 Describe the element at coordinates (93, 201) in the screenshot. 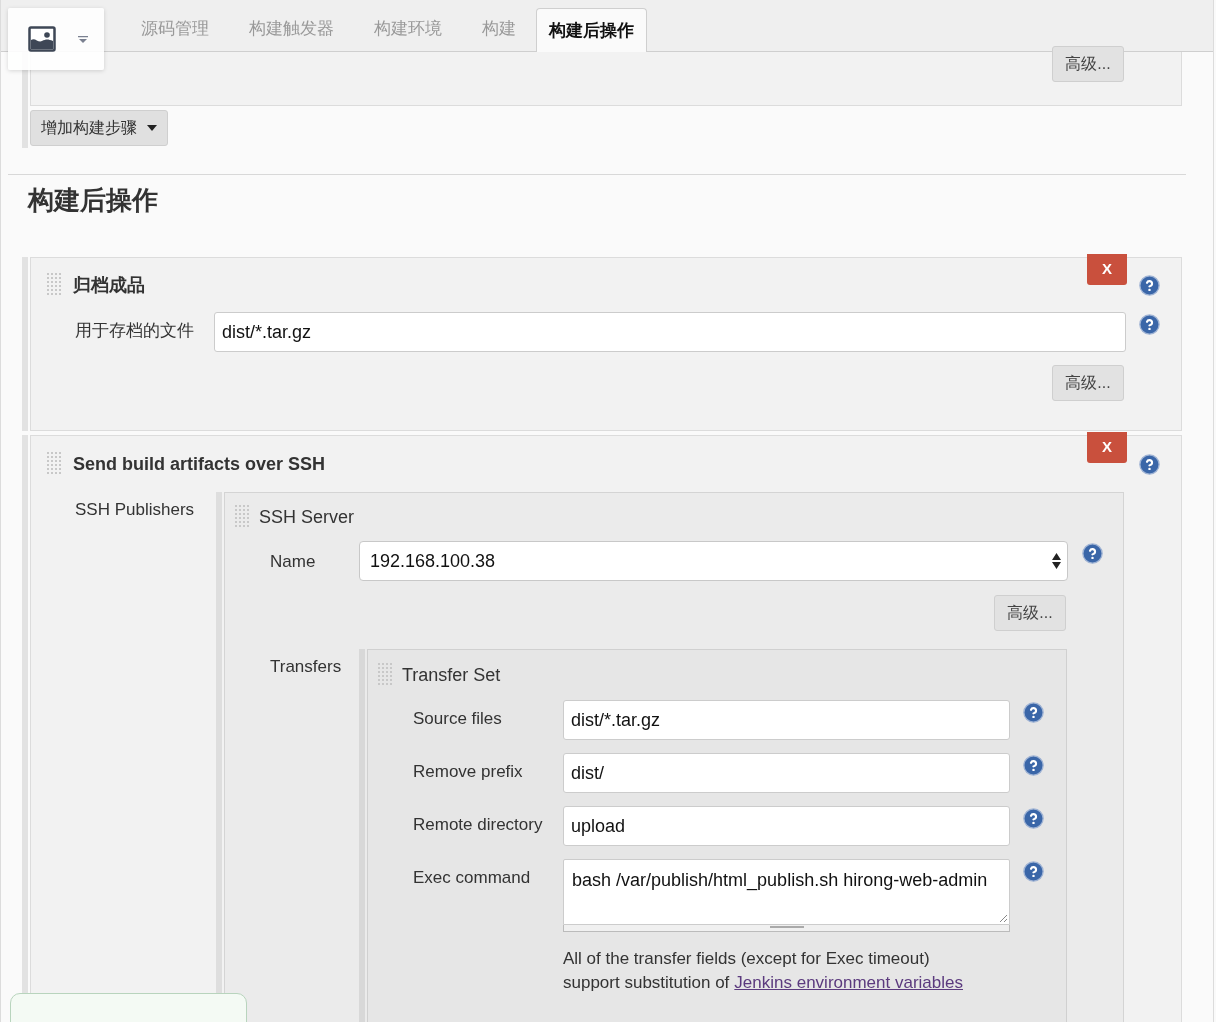

I see `section-heading: 构建后操作` at that location.